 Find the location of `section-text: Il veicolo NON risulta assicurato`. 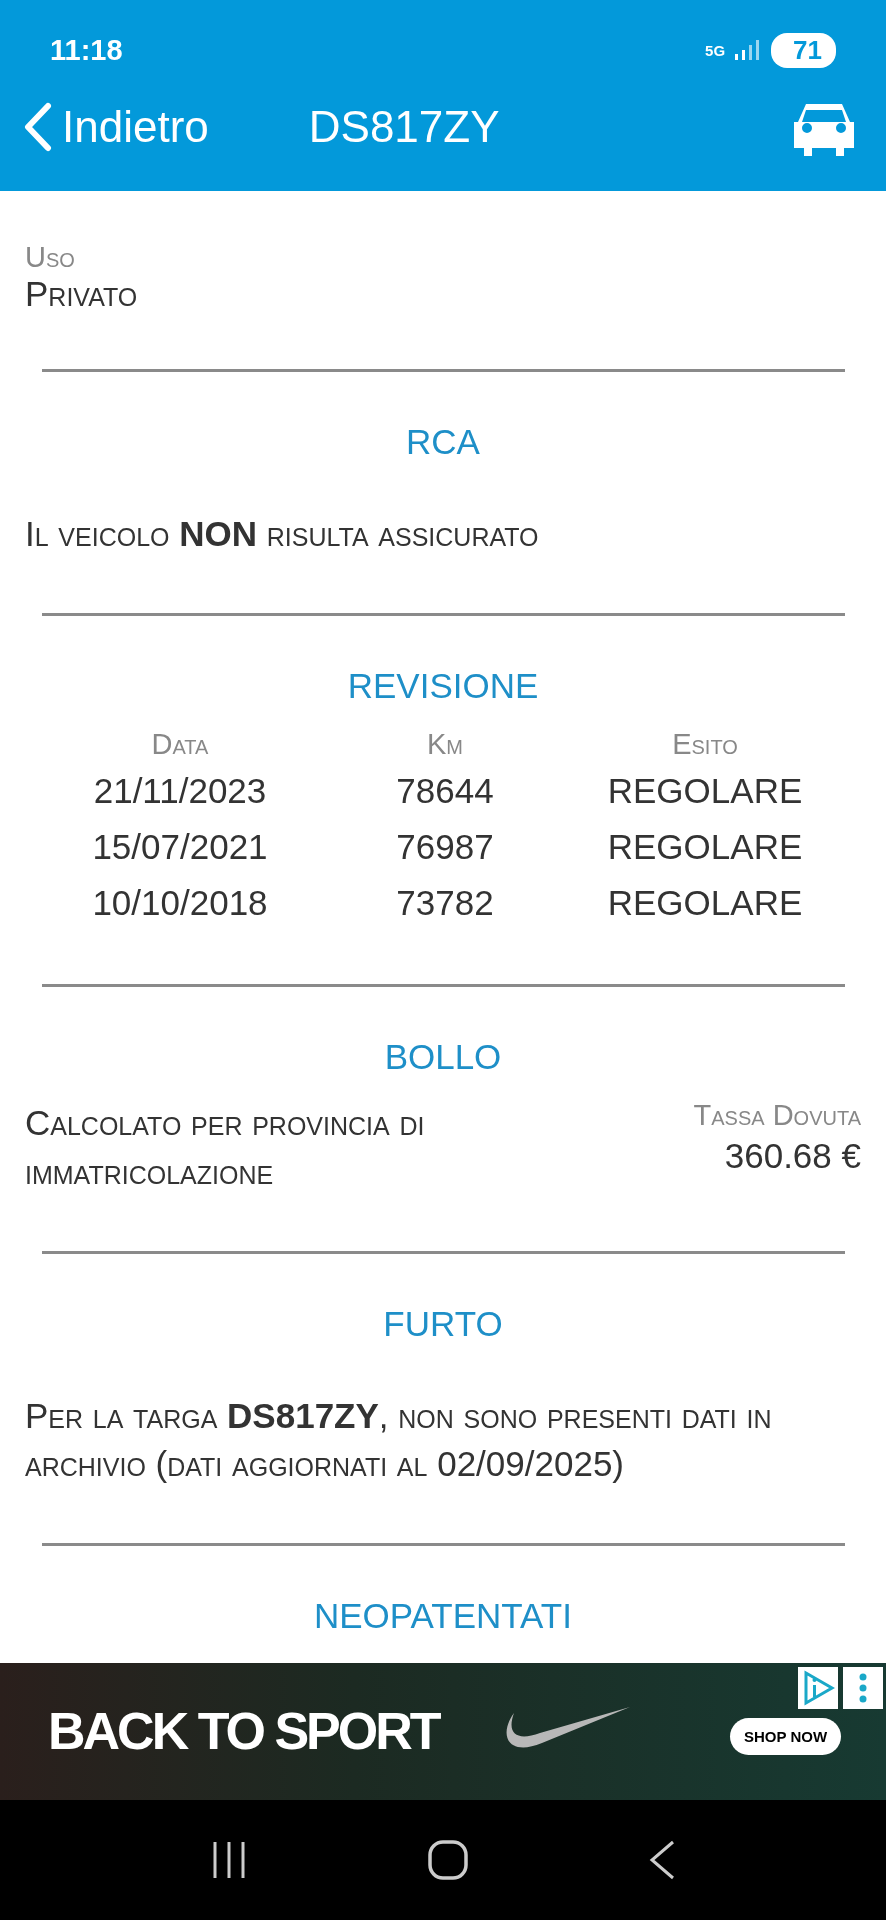

section-text: Il veicolo NON risulta assicurato is located at coordinates (282, 534).